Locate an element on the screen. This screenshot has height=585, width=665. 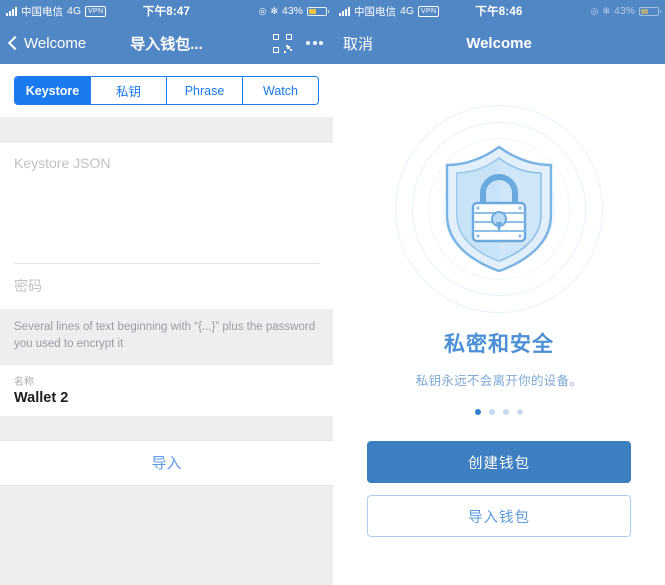
back-button: Welcome is located at coordinates (47, 43).